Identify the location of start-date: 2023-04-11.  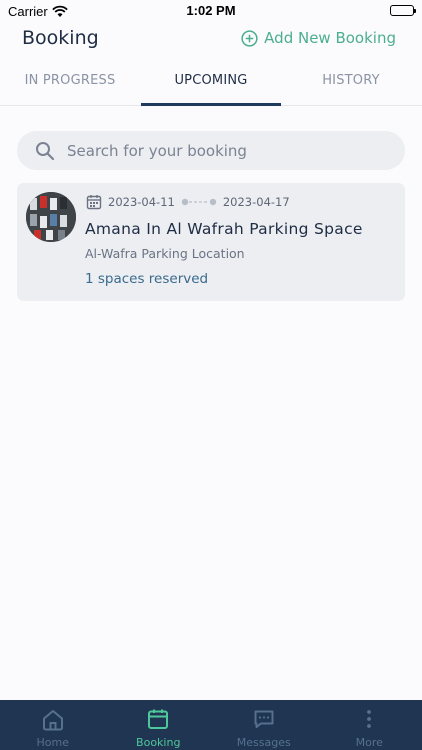
(141, 202).